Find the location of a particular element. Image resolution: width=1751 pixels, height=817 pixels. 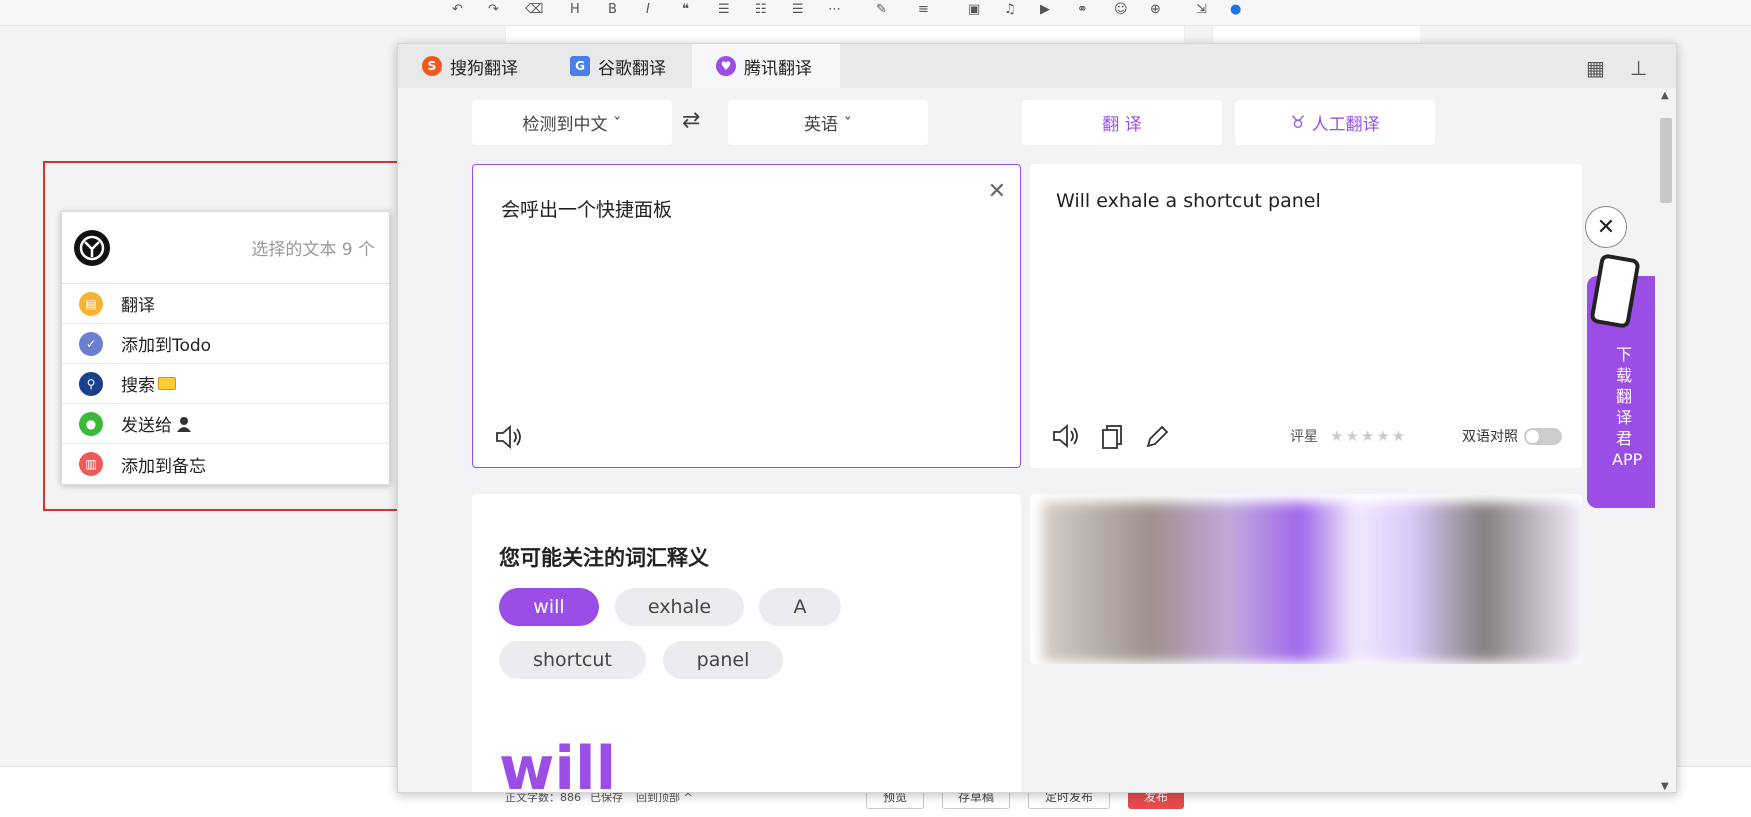

translated-text: Will exhale a shortcut panel is located at coordinates (1188, 201).